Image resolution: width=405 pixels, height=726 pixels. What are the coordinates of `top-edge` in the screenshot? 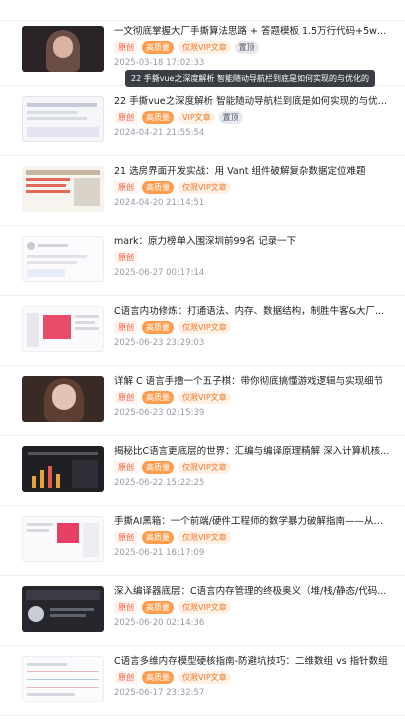 It's located at (202, 10).